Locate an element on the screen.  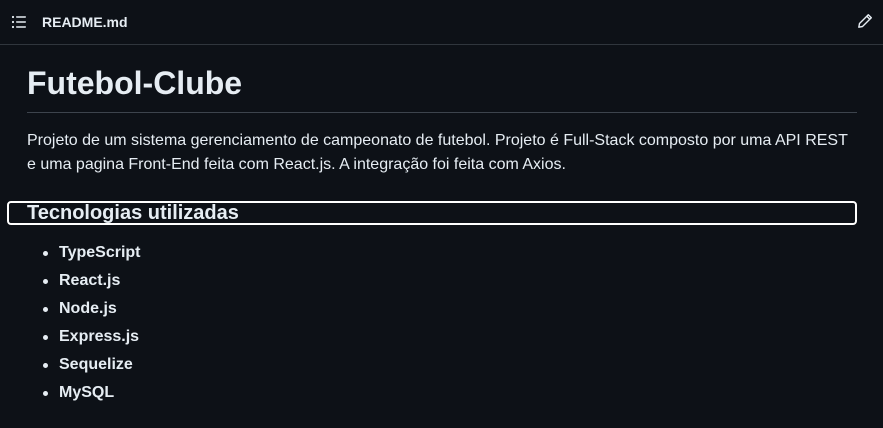
tech-list-item: MySQL is located at coordinates (84, 396).